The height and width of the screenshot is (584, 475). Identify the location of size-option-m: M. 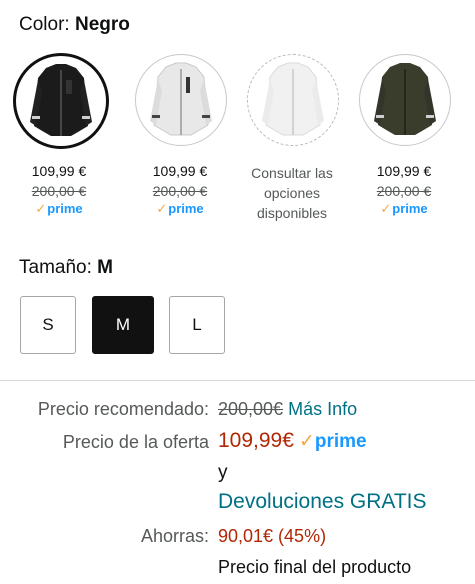
(123, 325).